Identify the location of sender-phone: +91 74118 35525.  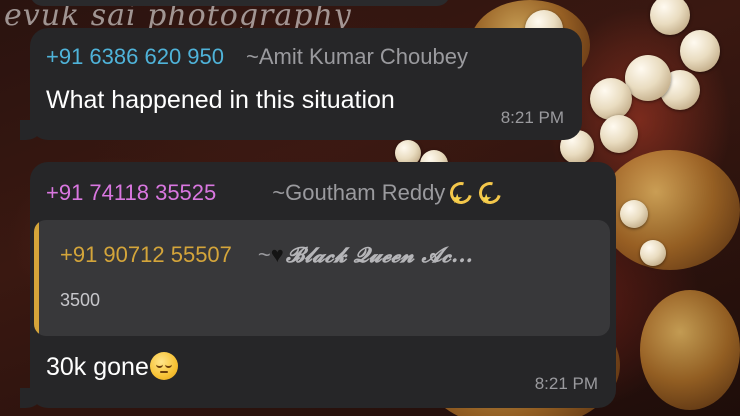
(131, 193).